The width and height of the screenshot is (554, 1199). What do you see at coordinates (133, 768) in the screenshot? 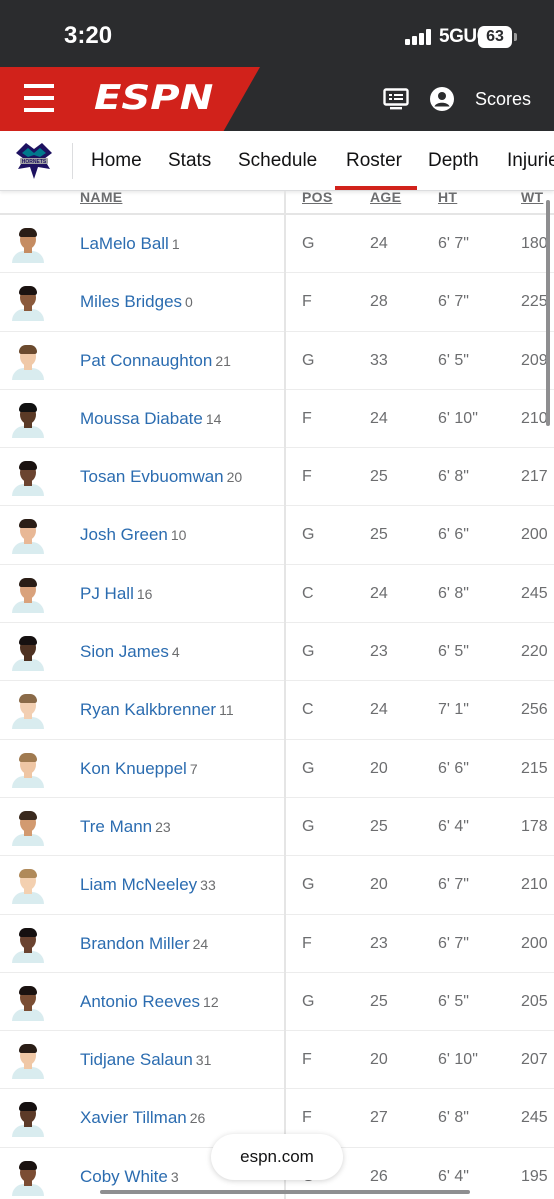
I see `player-name-link: Kon Knueppel` at bounding box center [133, 768].